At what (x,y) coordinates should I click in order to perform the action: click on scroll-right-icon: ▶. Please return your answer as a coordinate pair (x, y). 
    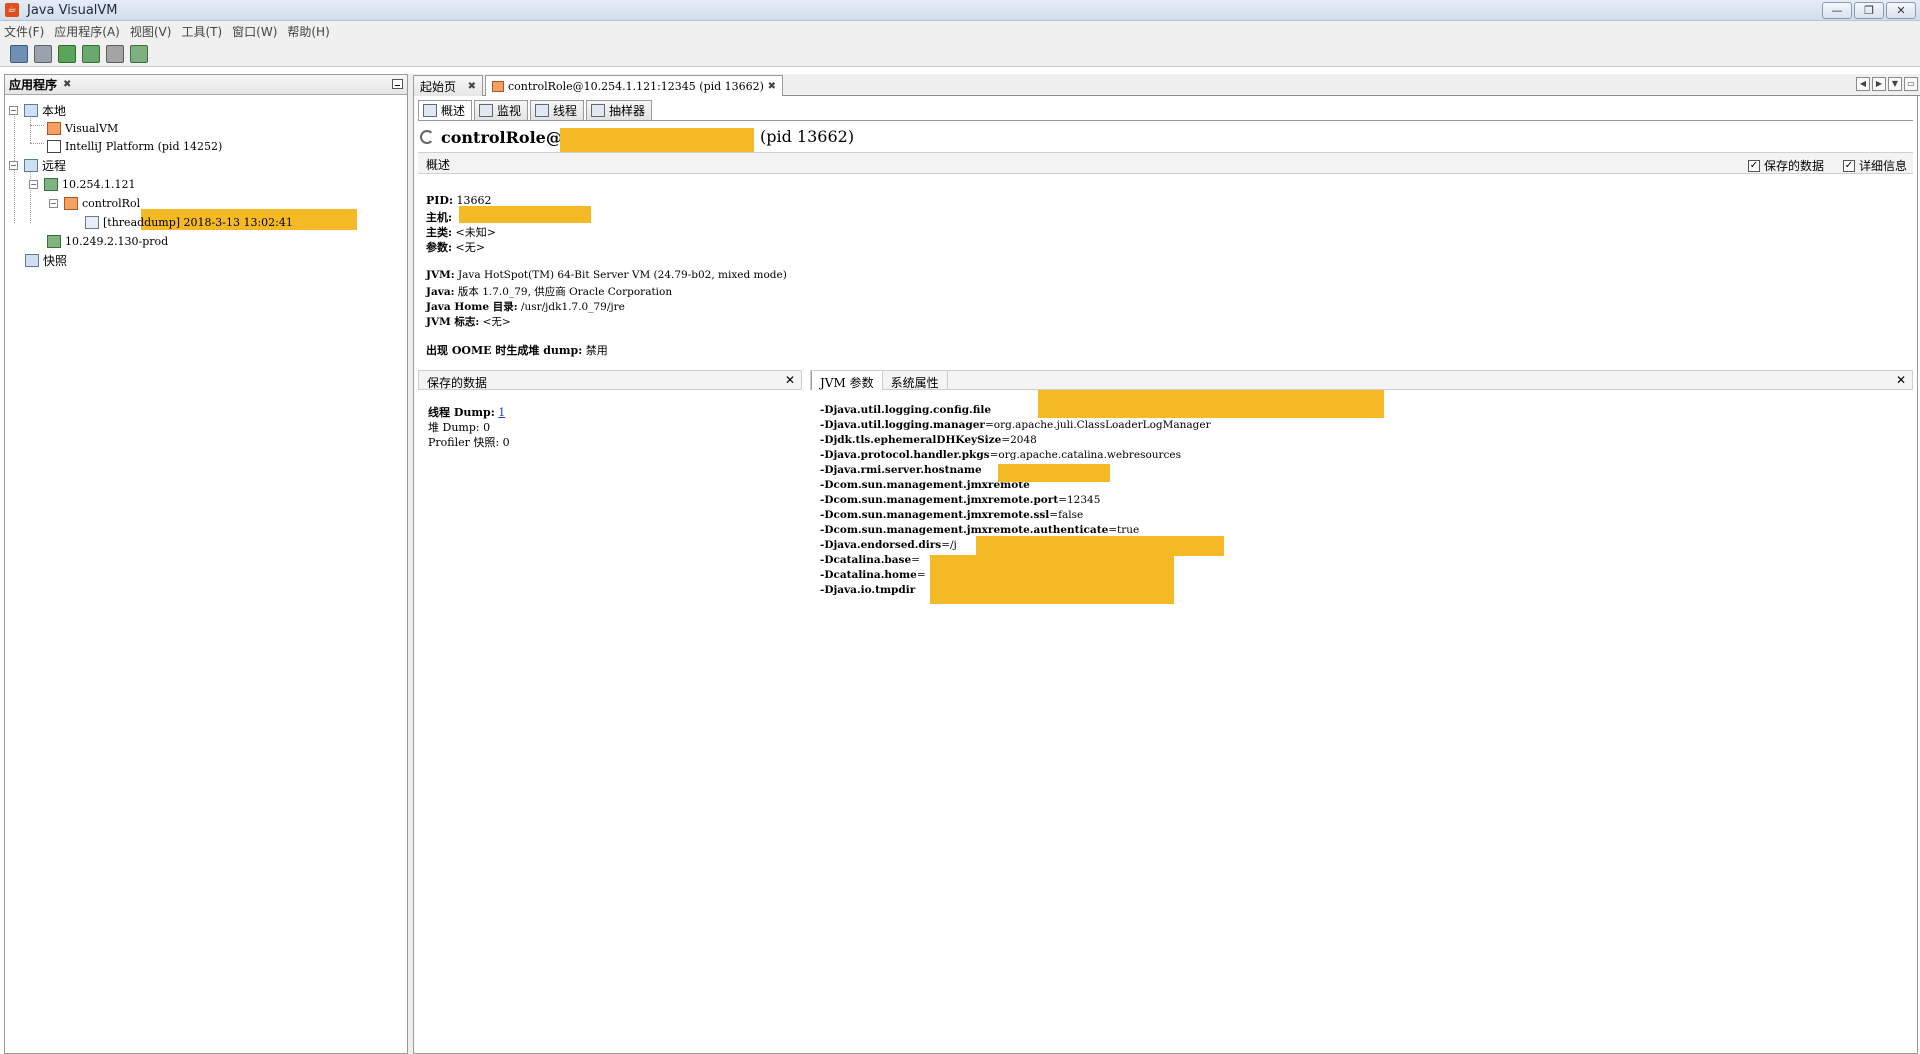
    Looking at the image, I should click on (1879, 84).